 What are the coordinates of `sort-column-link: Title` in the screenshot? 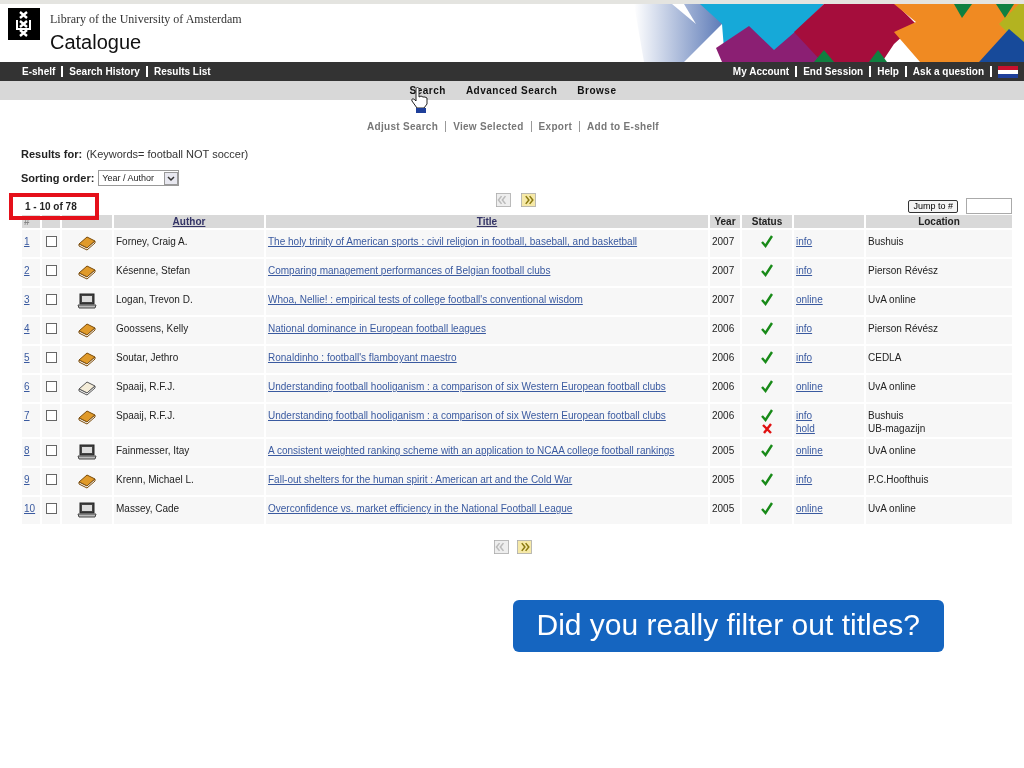 It's located at (487, 221).